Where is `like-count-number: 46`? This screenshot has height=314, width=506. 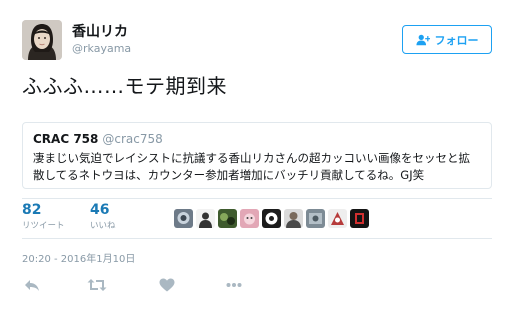
like-count-number: 46 is located at coordinates (100, 210).